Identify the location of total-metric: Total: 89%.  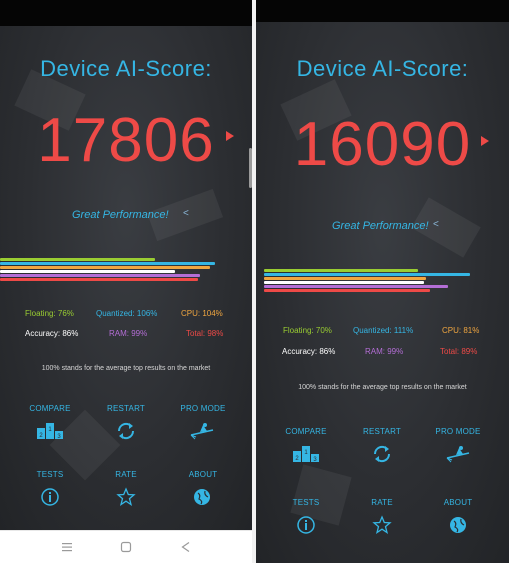
(459, 351).